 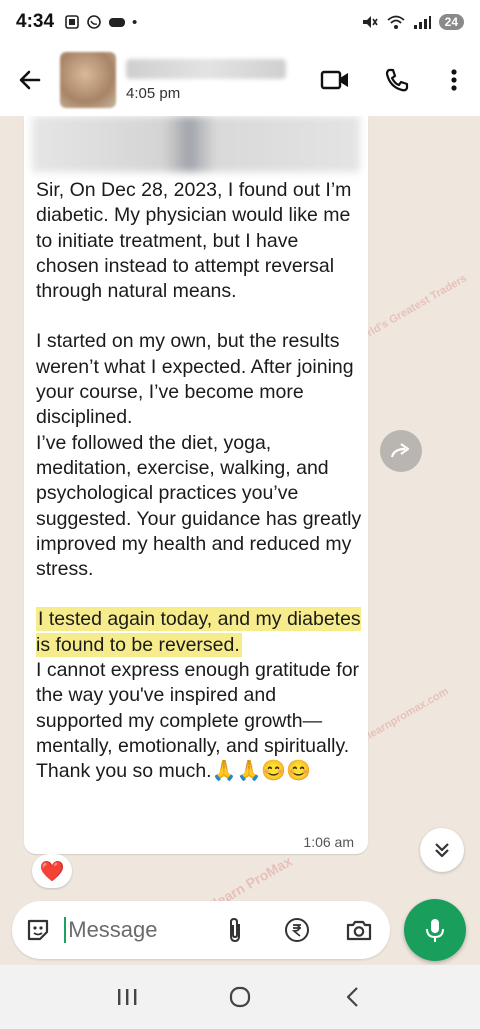 What do you see at coordinates (124, 771) in the screenshot?
I see `thanks-text: Thank you so much.` at bounding box center [124, 771].